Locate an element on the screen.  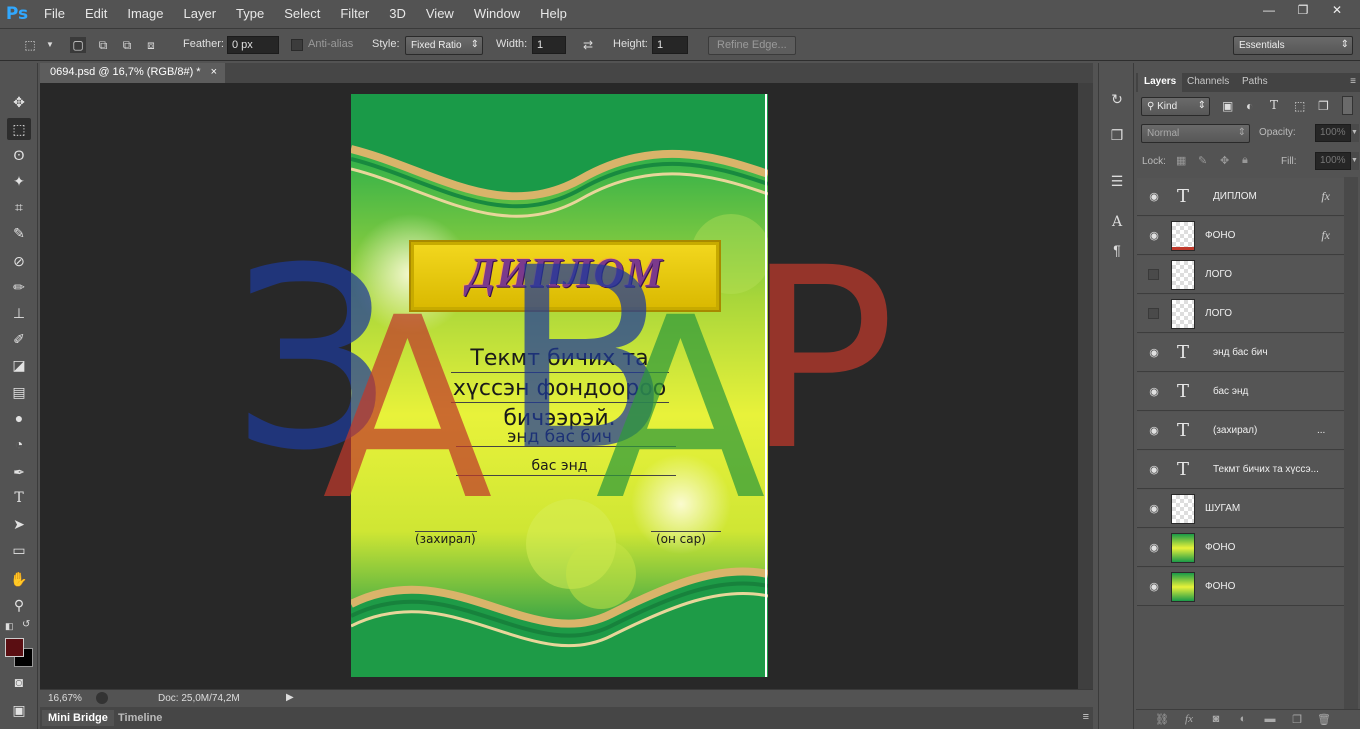
screen-mode-icon: ▣ is located at coordinates (19, 710).